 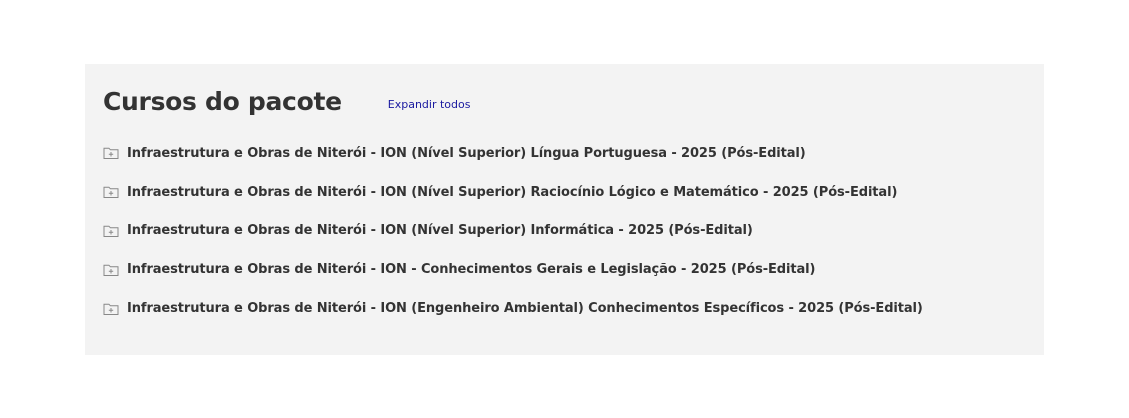 I want to click on panel-header: Cursos do pacote Expandir todos, so click(x=286, y=102).